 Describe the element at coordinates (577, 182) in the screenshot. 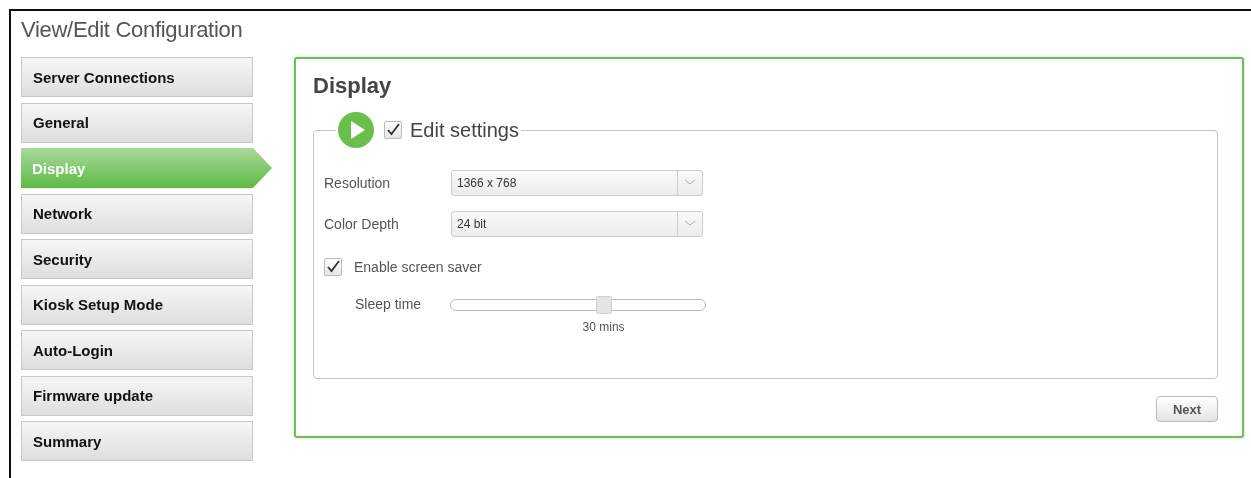

I see `dropdown: 1366 x 768` at that location.